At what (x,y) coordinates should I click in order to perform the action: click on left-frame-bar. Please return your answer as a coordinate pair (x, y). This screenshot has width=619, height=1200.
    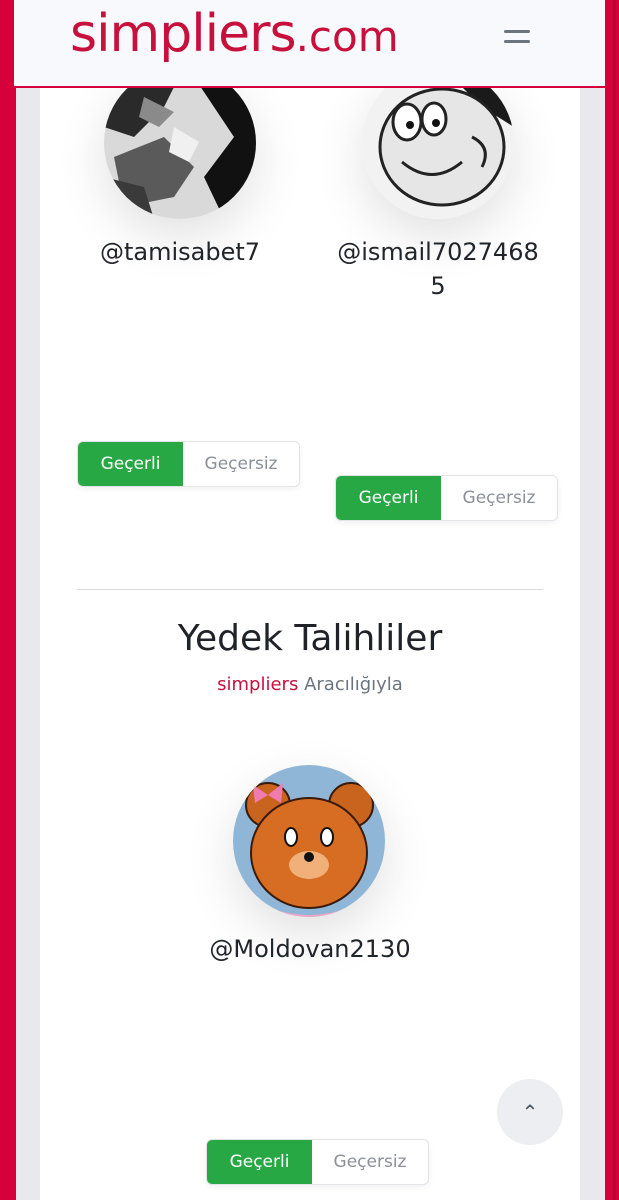
    Looking at the image, I should click on (8, 600).